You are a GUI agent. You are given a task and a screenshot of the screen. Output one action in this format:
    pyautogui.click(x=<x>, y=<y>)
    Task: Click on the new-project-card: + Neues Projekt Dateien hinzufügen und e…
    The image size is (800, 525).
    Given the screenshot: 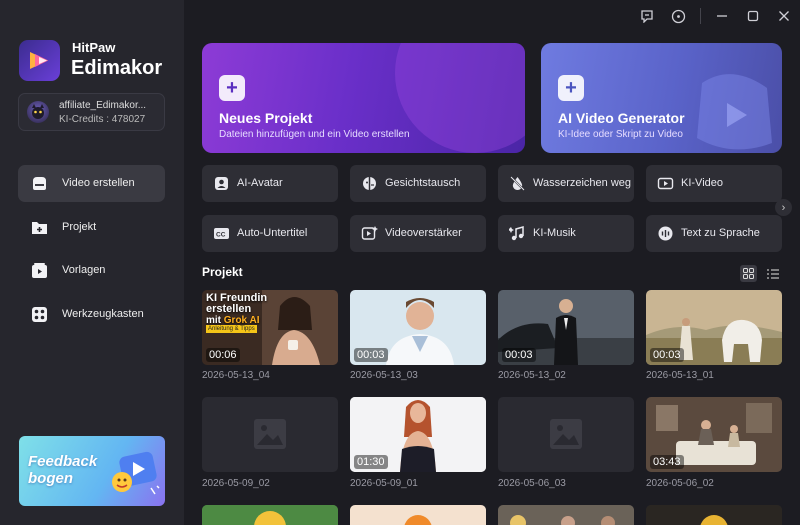 What is the action you would take?
    pyautogui.click(x=363, y=98)
    